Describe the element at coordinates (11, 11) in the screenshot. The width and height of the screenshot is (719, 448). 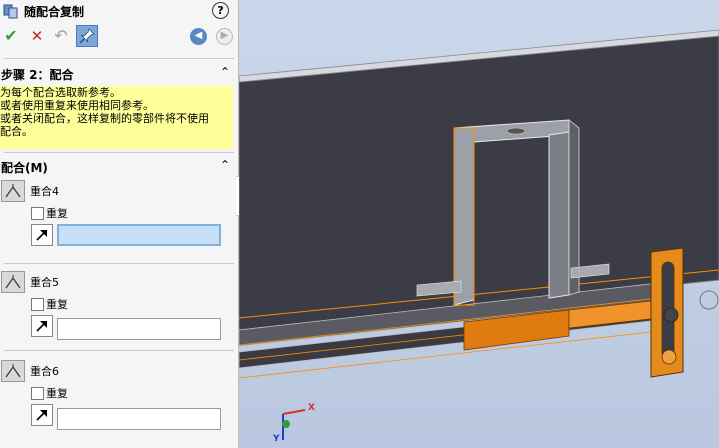
I see `copy-with-mates-icon` at that location.